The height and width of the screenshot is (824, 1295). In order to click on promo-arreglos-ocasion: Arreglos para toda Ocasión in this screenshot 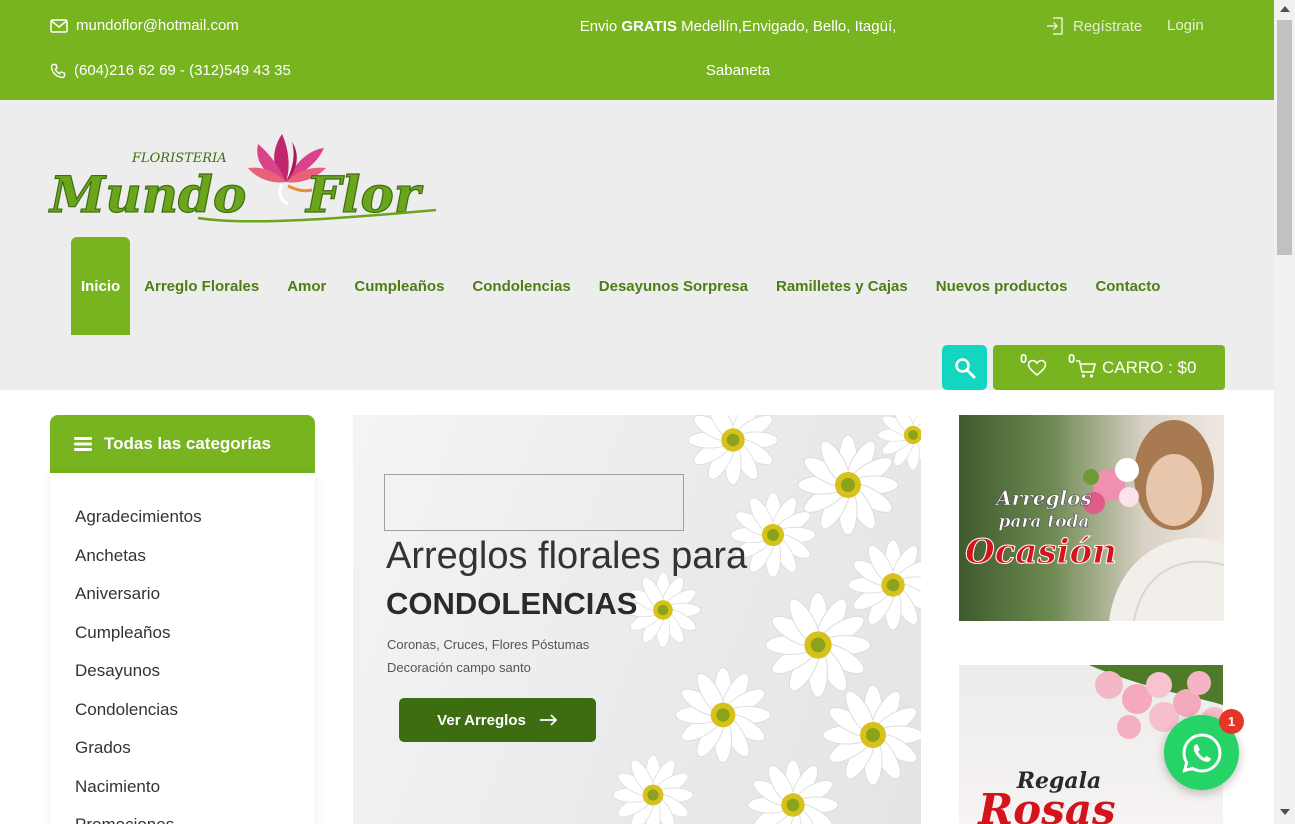, I will do `click(1091, 518)`.